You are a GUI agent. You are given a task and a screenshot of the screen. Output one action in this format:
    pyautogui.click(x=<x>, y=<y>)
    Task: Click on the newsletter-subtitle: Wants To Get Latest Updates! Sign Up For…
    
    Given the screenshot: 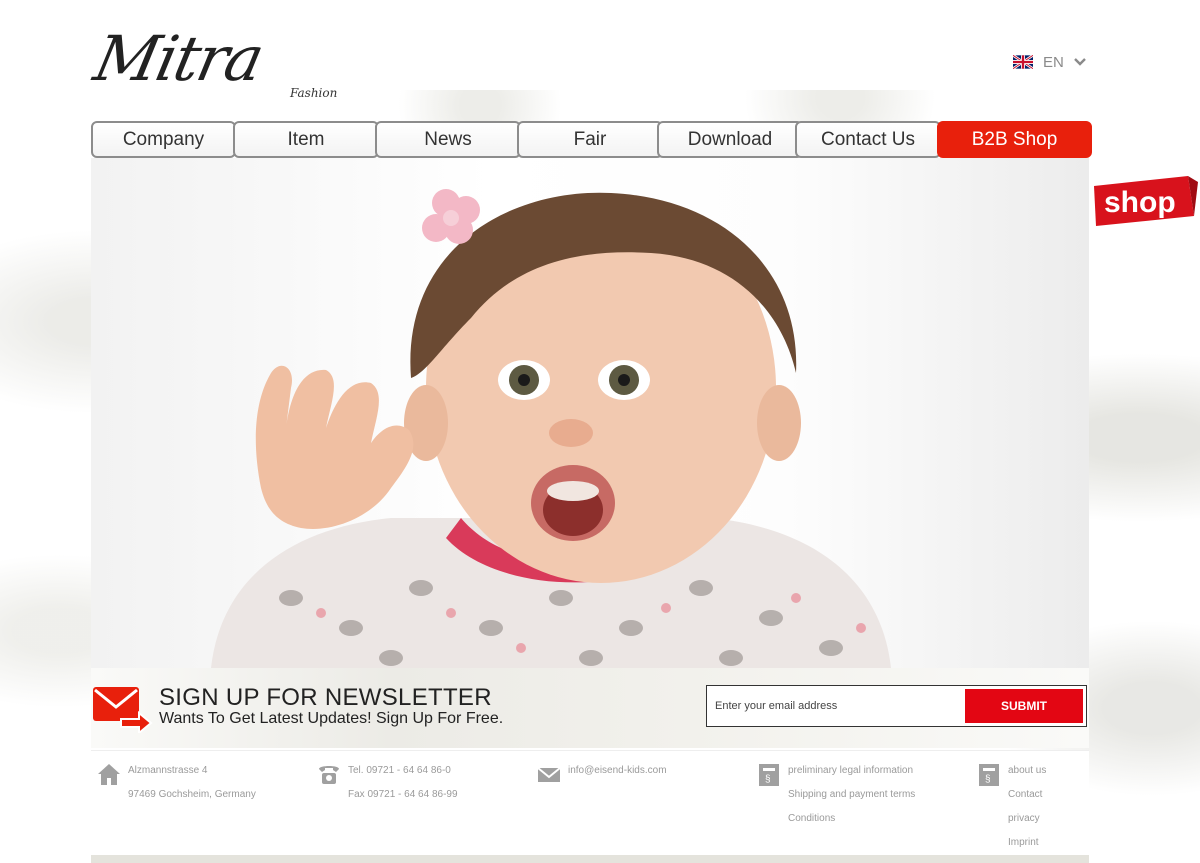 What is the action you would take?
    pyautogui.click(x=331, y=718)
    